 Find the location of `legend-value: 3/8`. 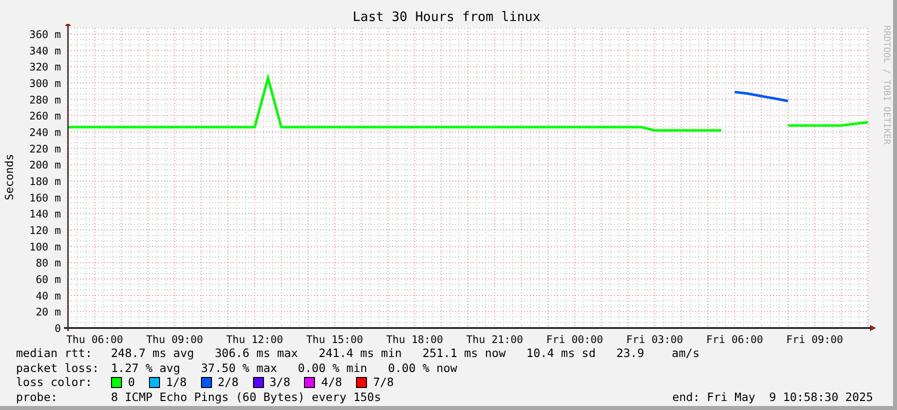

legend-value: 3/8 is located at coordinates (280, 382).